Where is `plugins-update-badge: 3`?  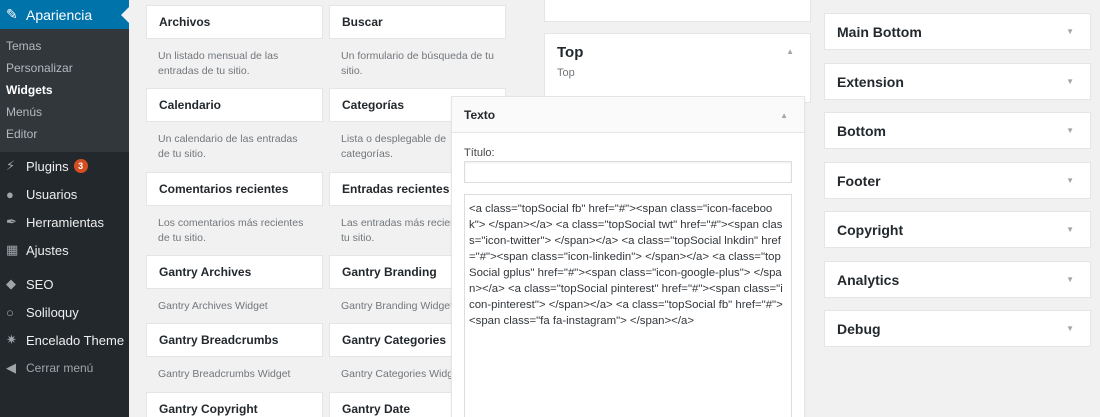
plugins-update-badge: 3 is located at coordinates (80, 166).